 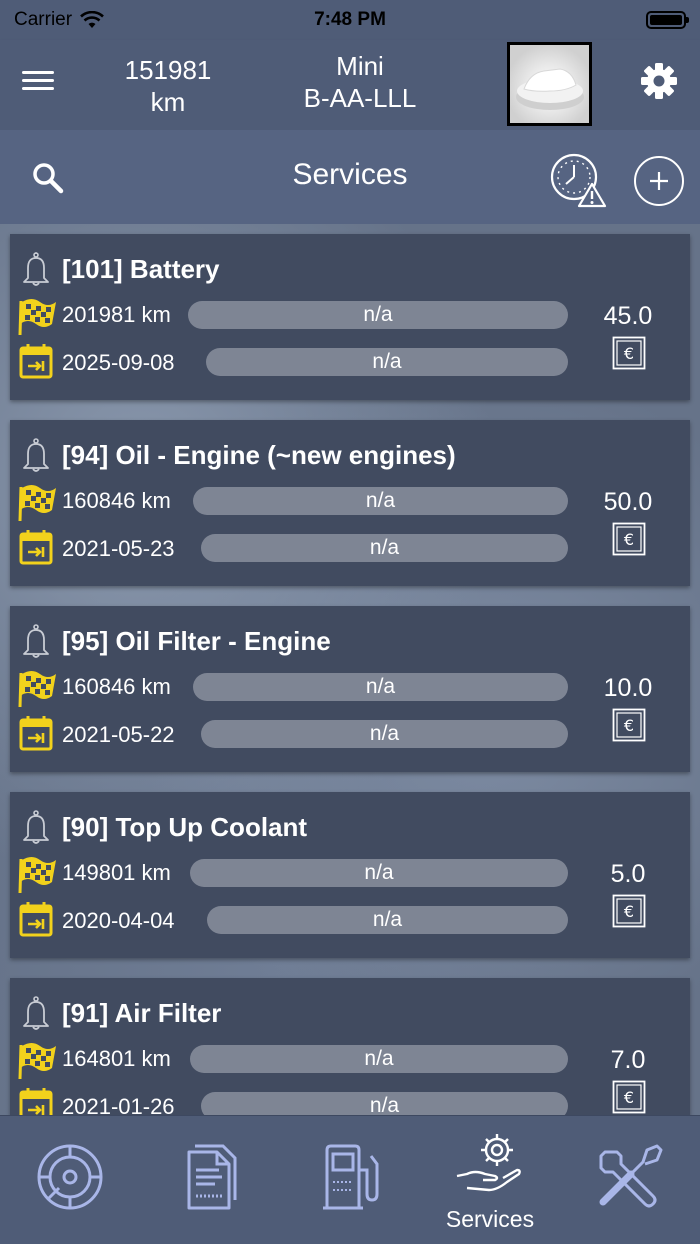 I want to click on tab-tools, so click(x=630, y=1180).